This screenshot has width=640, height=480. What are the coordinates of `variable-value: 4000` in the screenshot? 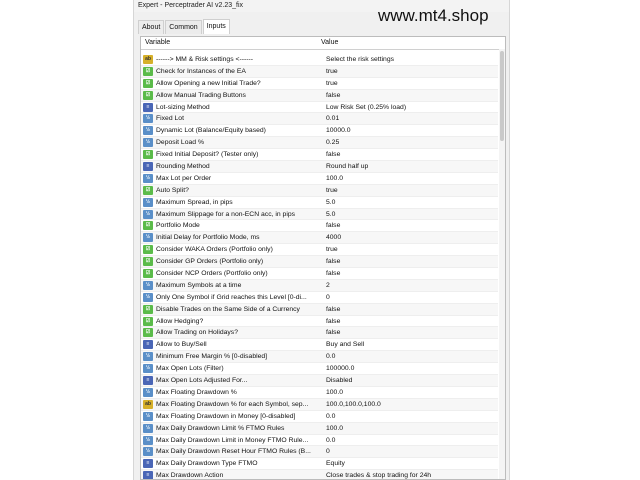 It's located at (408, 237).